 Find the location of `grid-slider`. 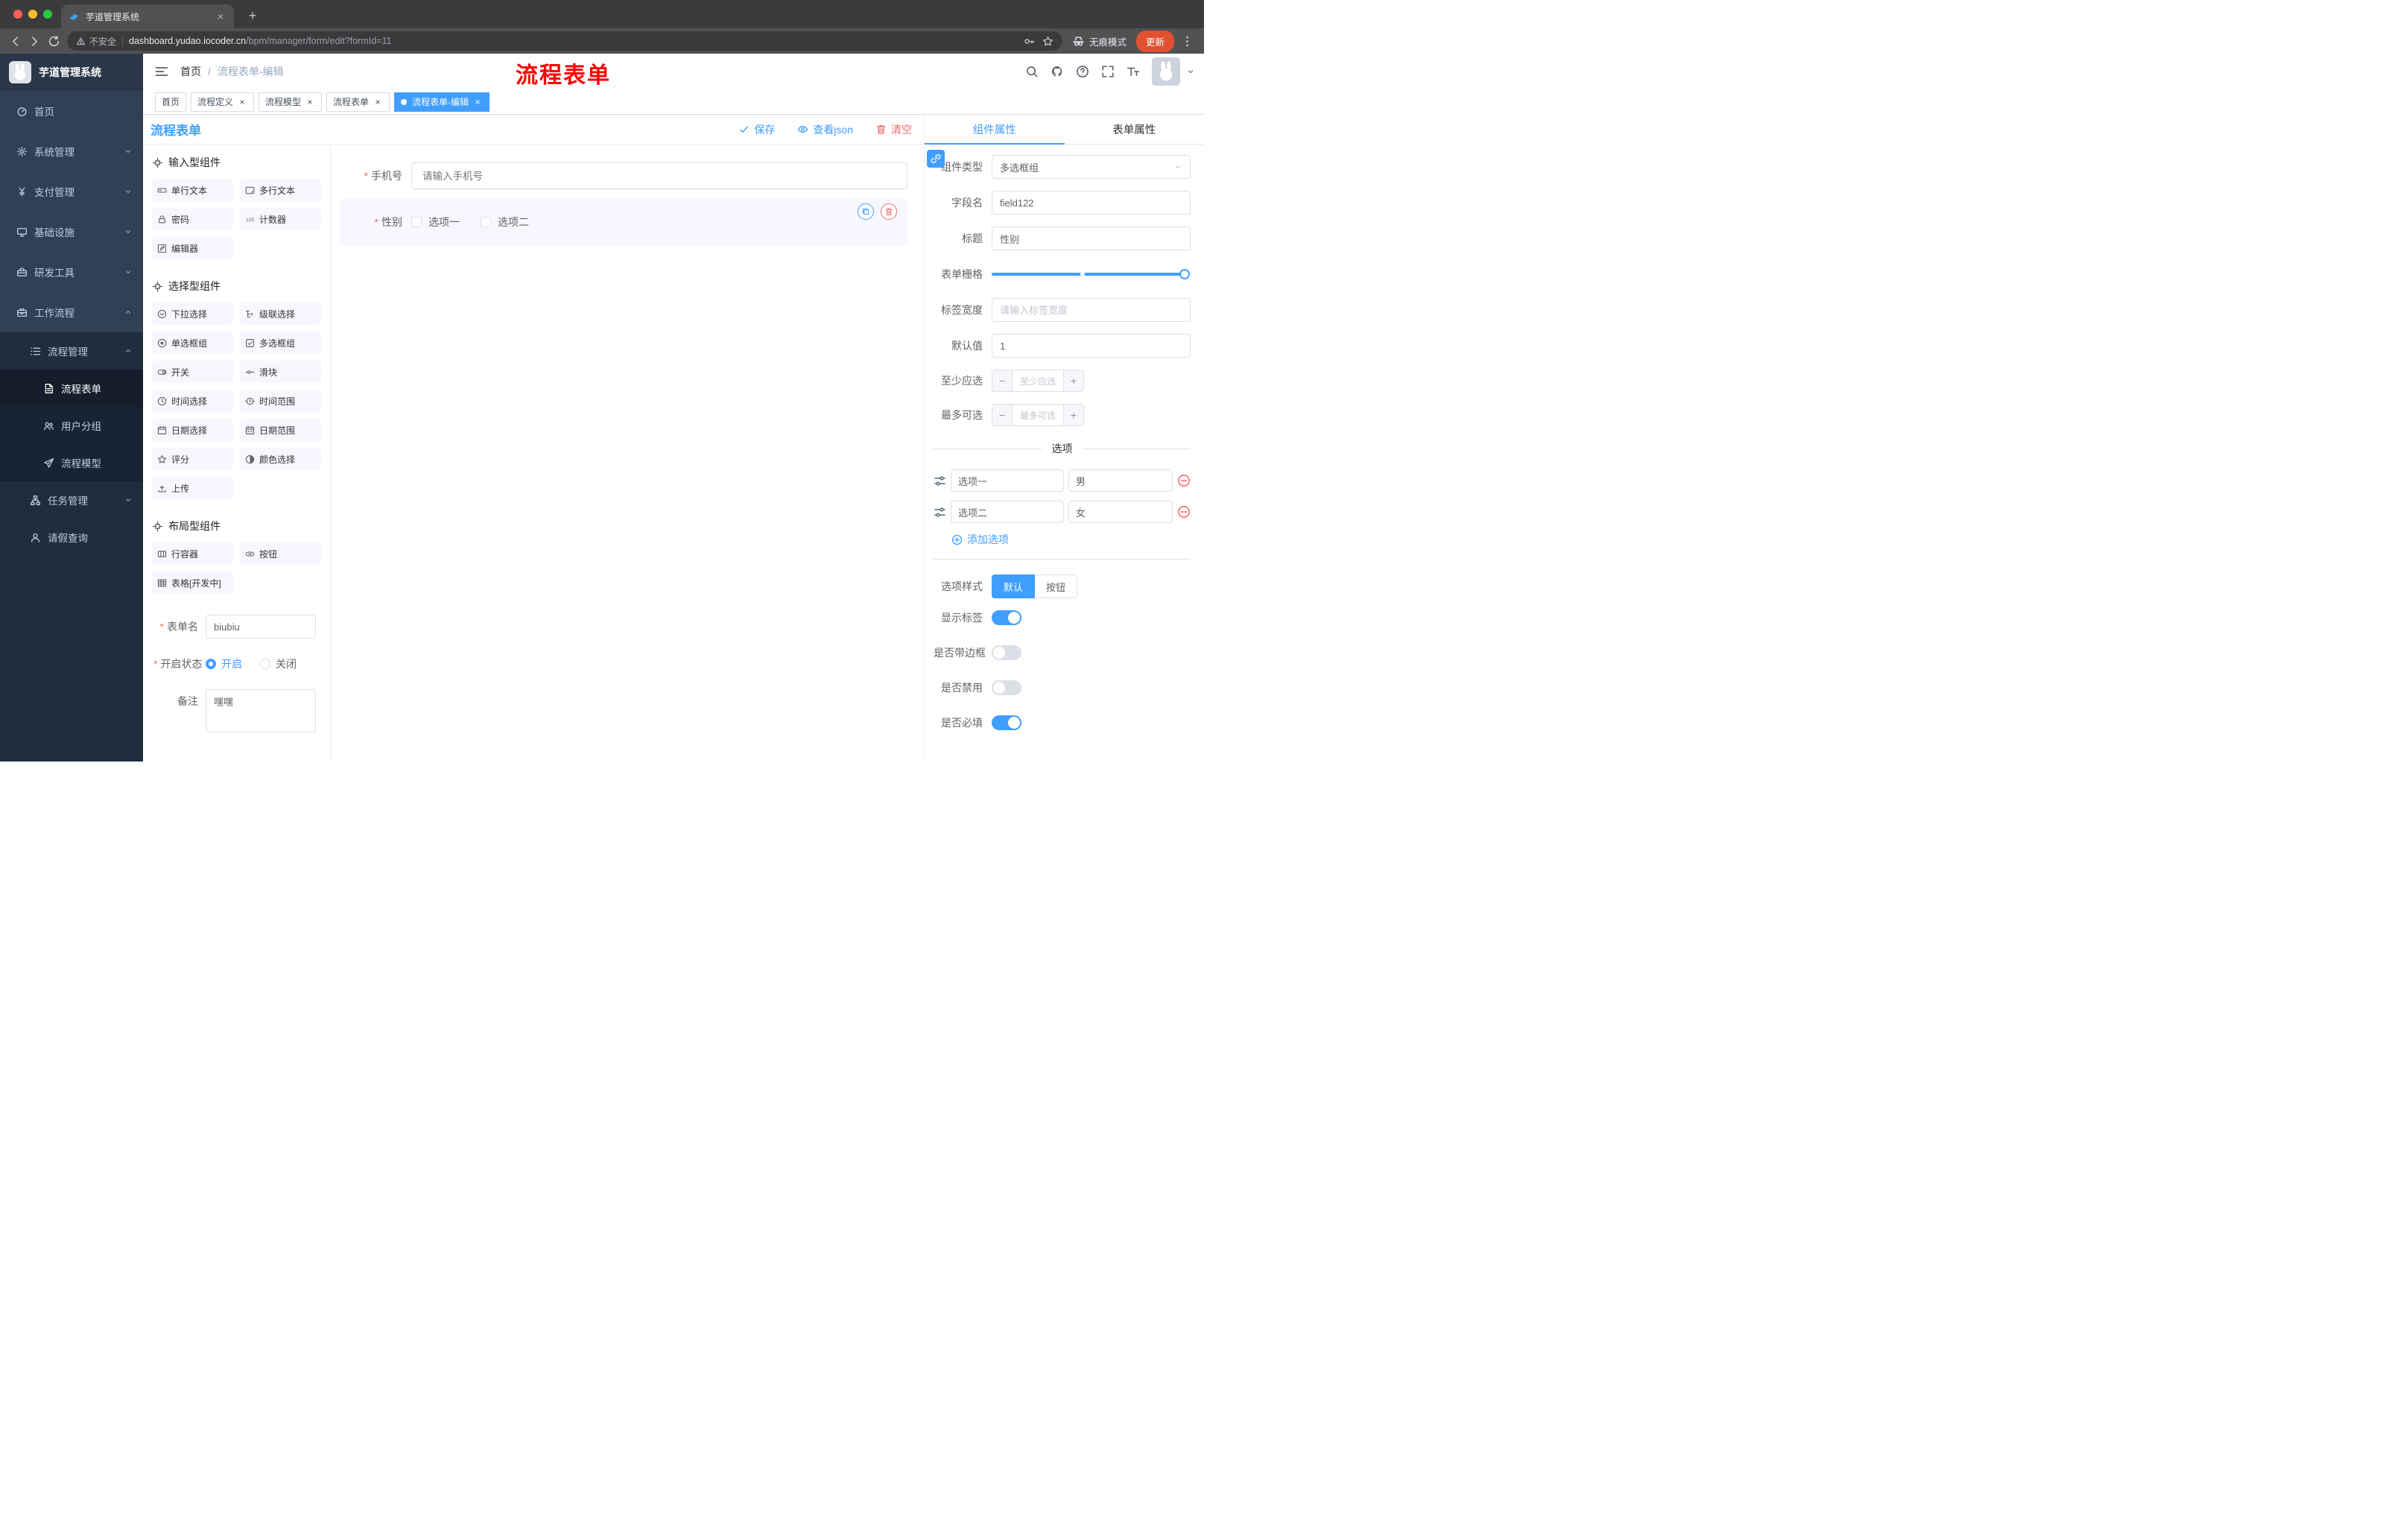

grid-slider is located at coordinates (1091, 274).